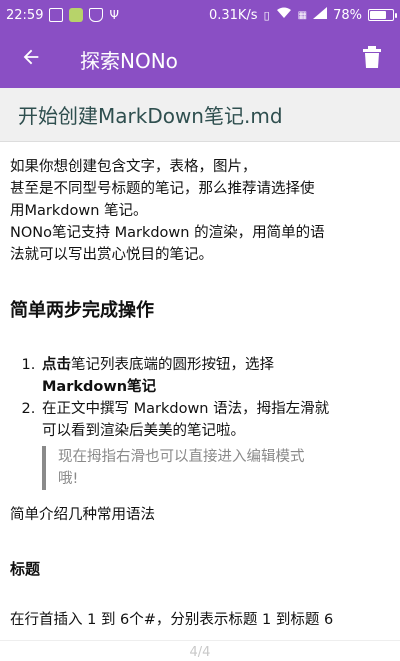  I want to click on intro-line: 用Markdown 笔记。, so click(79, 211).